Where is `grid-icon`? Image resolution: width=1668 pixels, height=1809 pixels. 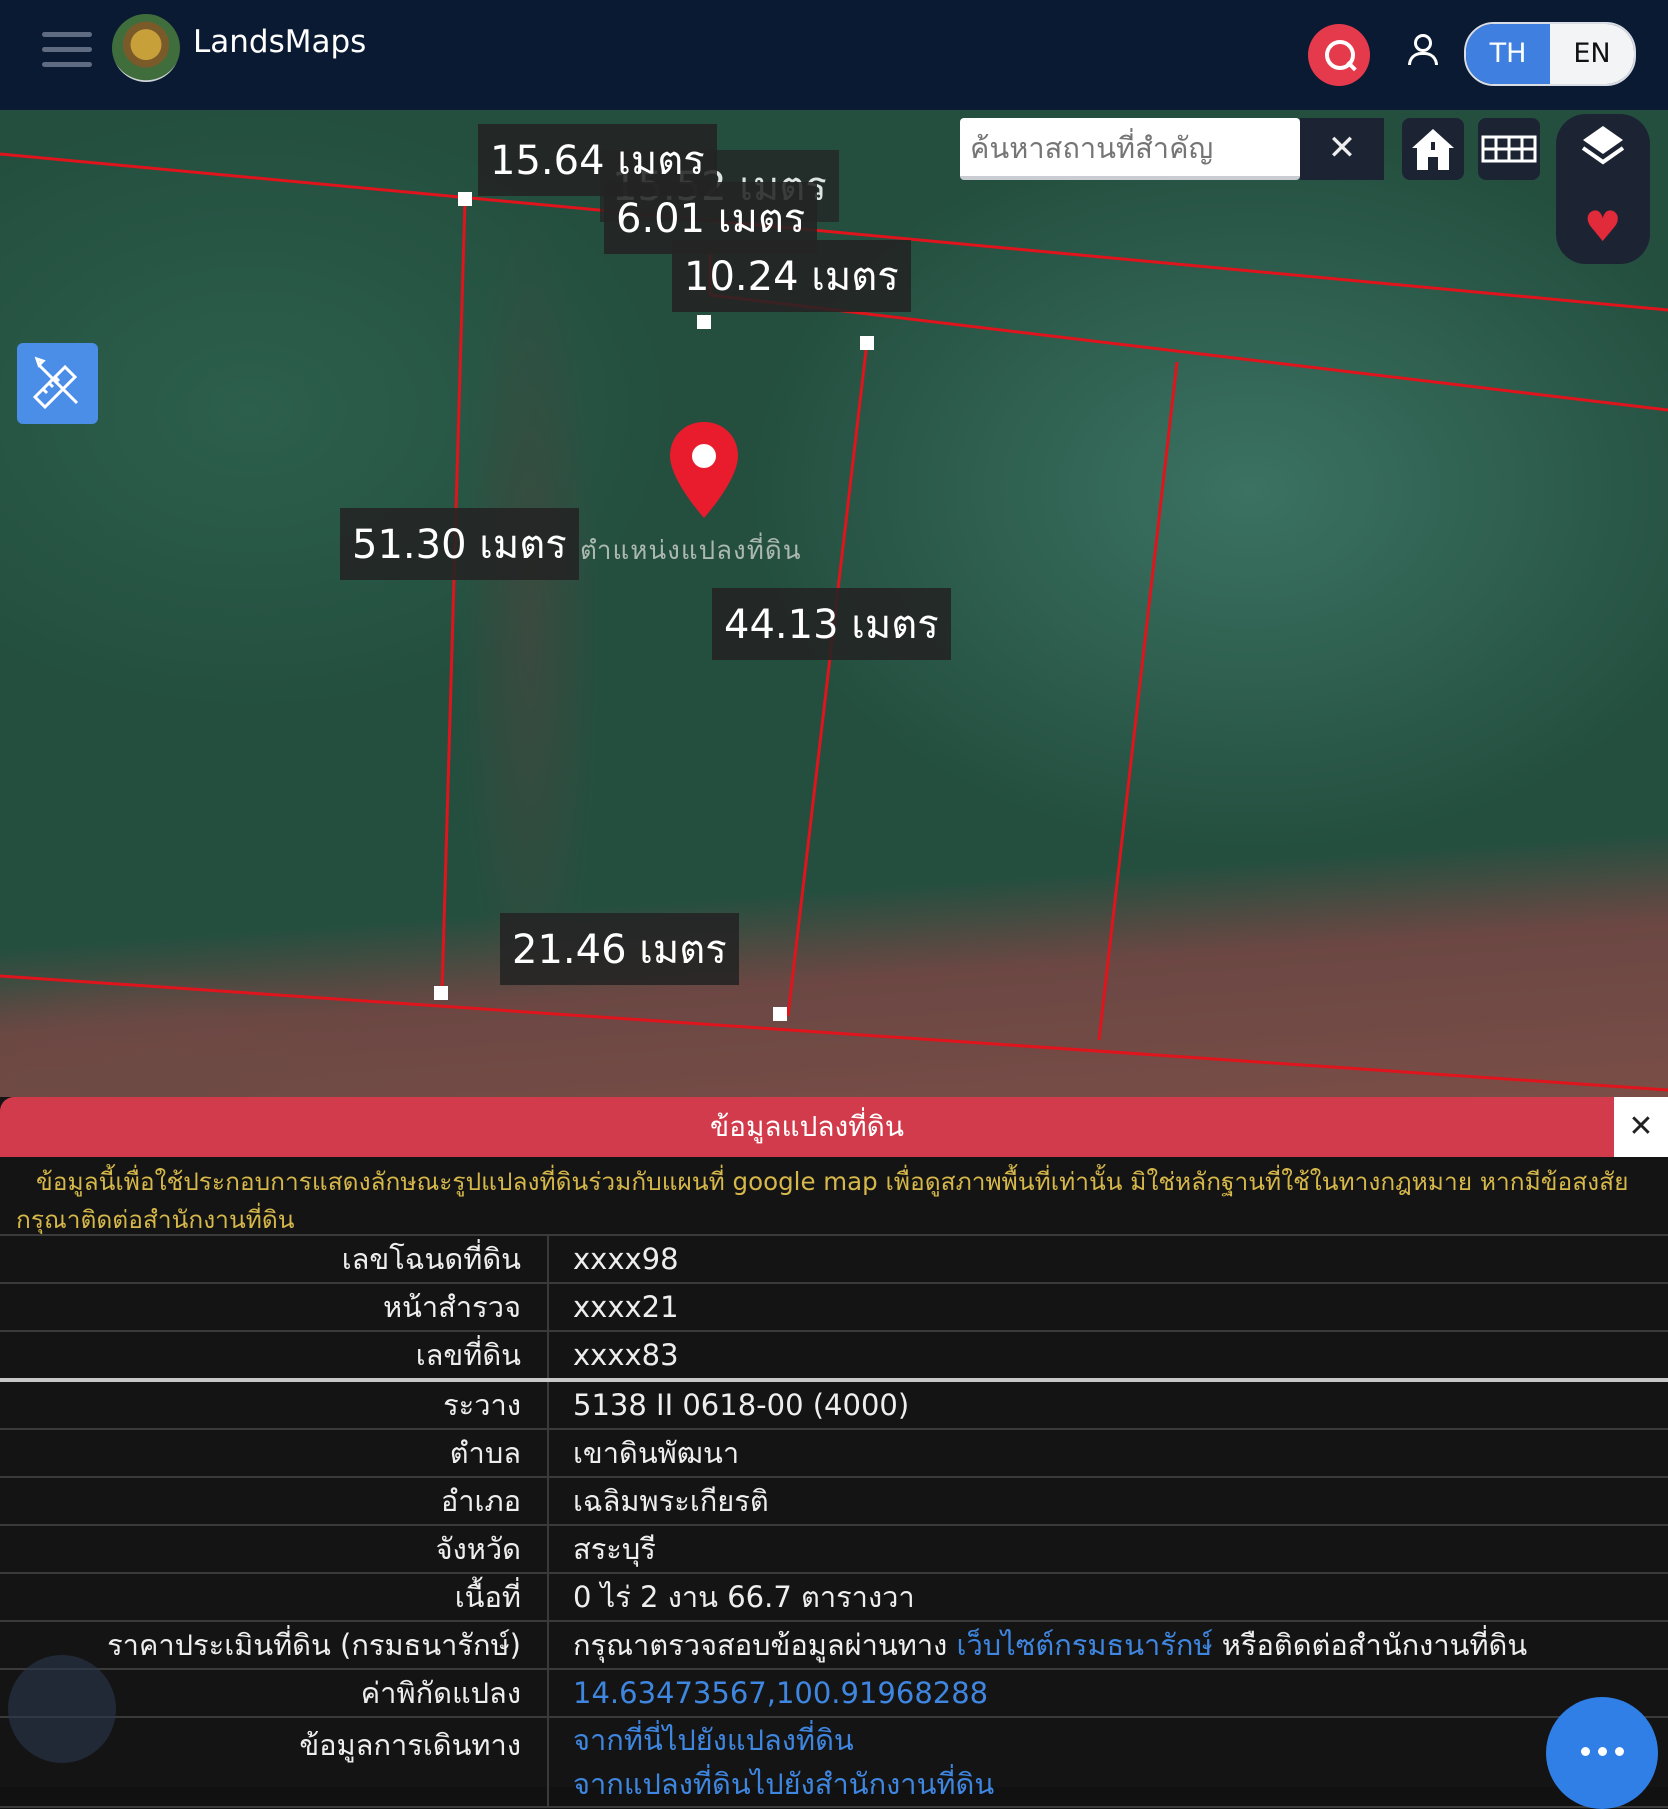
grid-icon is located at coordinates (1509, 149).